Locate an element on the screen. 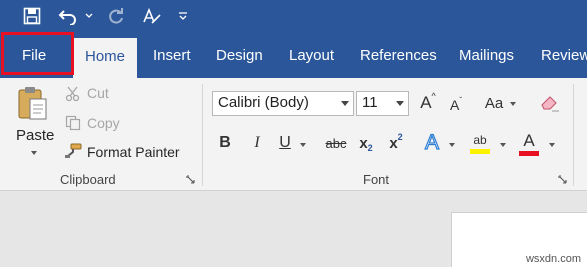  quick-access-toolbar is located at coordinates (293, 17).